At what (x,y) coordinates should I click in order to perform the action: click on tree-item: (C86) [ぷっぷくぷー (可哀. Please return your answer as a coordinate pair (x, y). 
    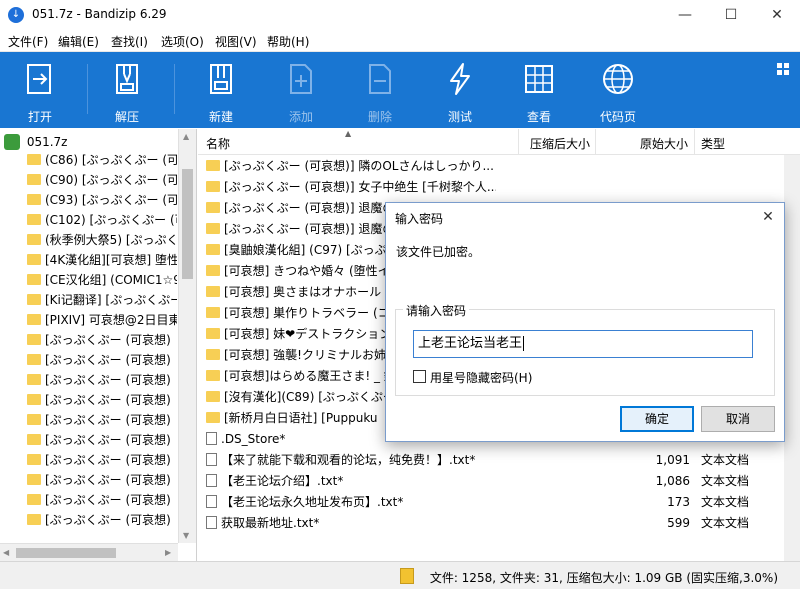
    Looking at the image, I should click on (102, 160).